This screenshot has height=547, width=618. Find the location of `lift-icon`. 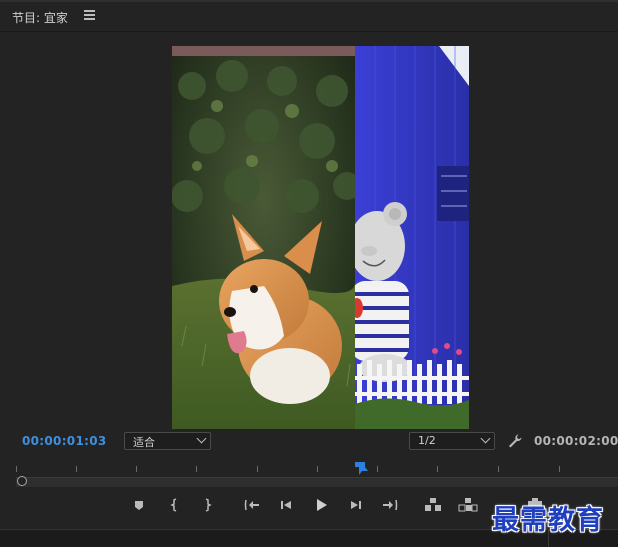

lift-icon is located at coordinates (433, 504).